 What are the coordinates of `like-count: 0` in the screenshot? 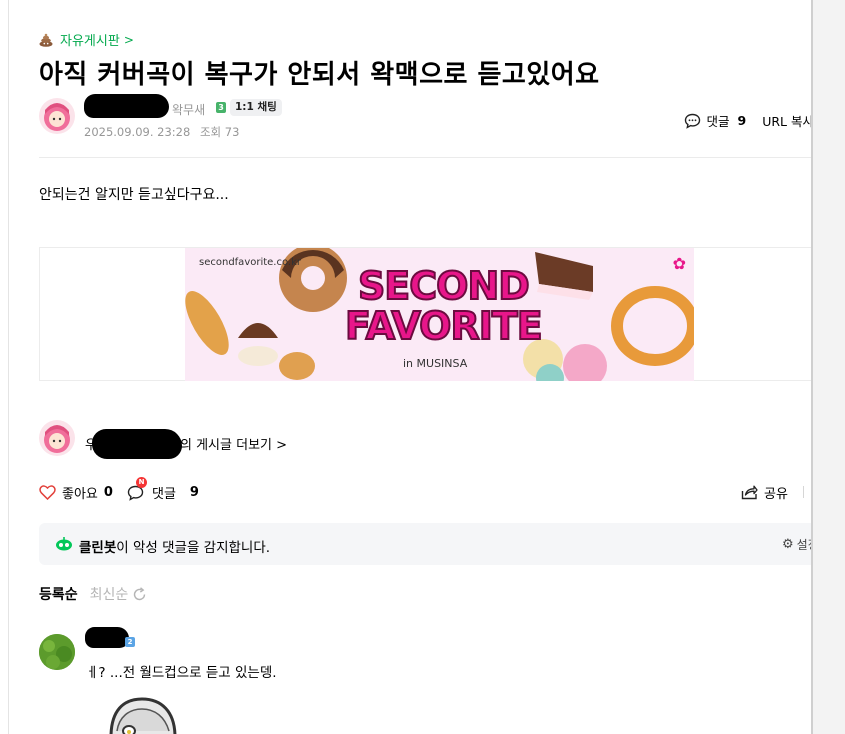 It's located at (108, 492).